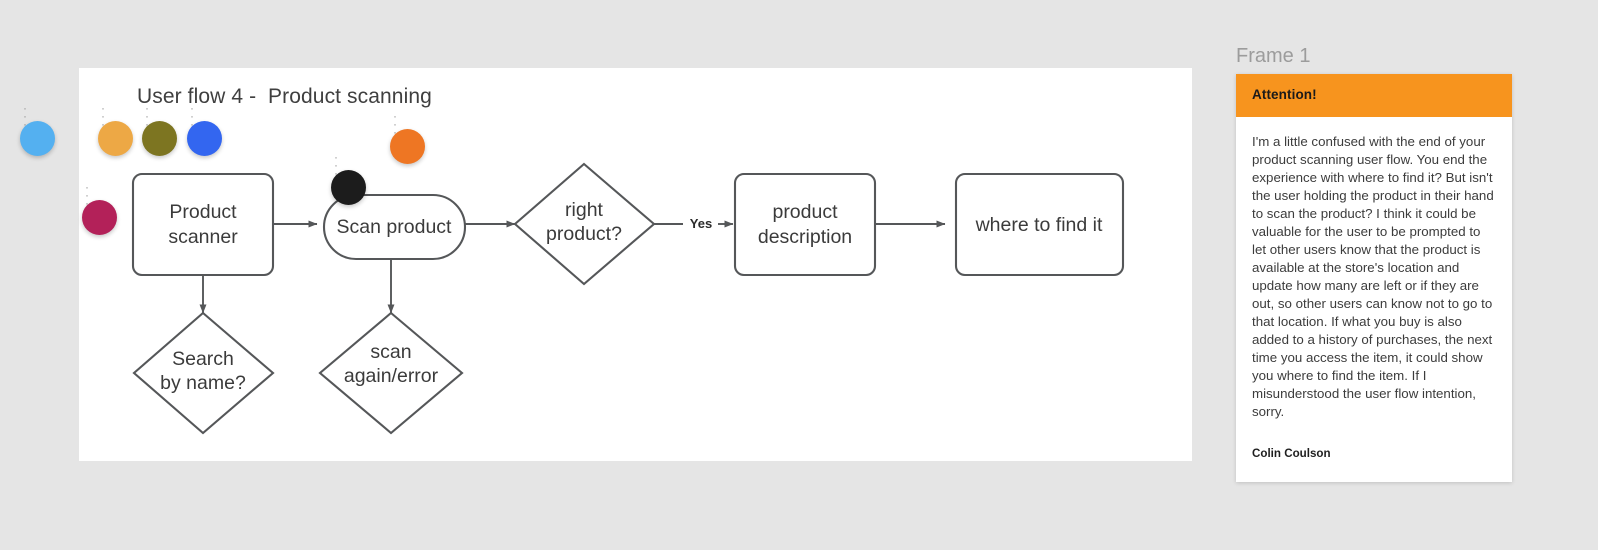  Describe the element at coordinates (584, 210) in the screenshot. I see `node-right-product-line-0: right` at that location.